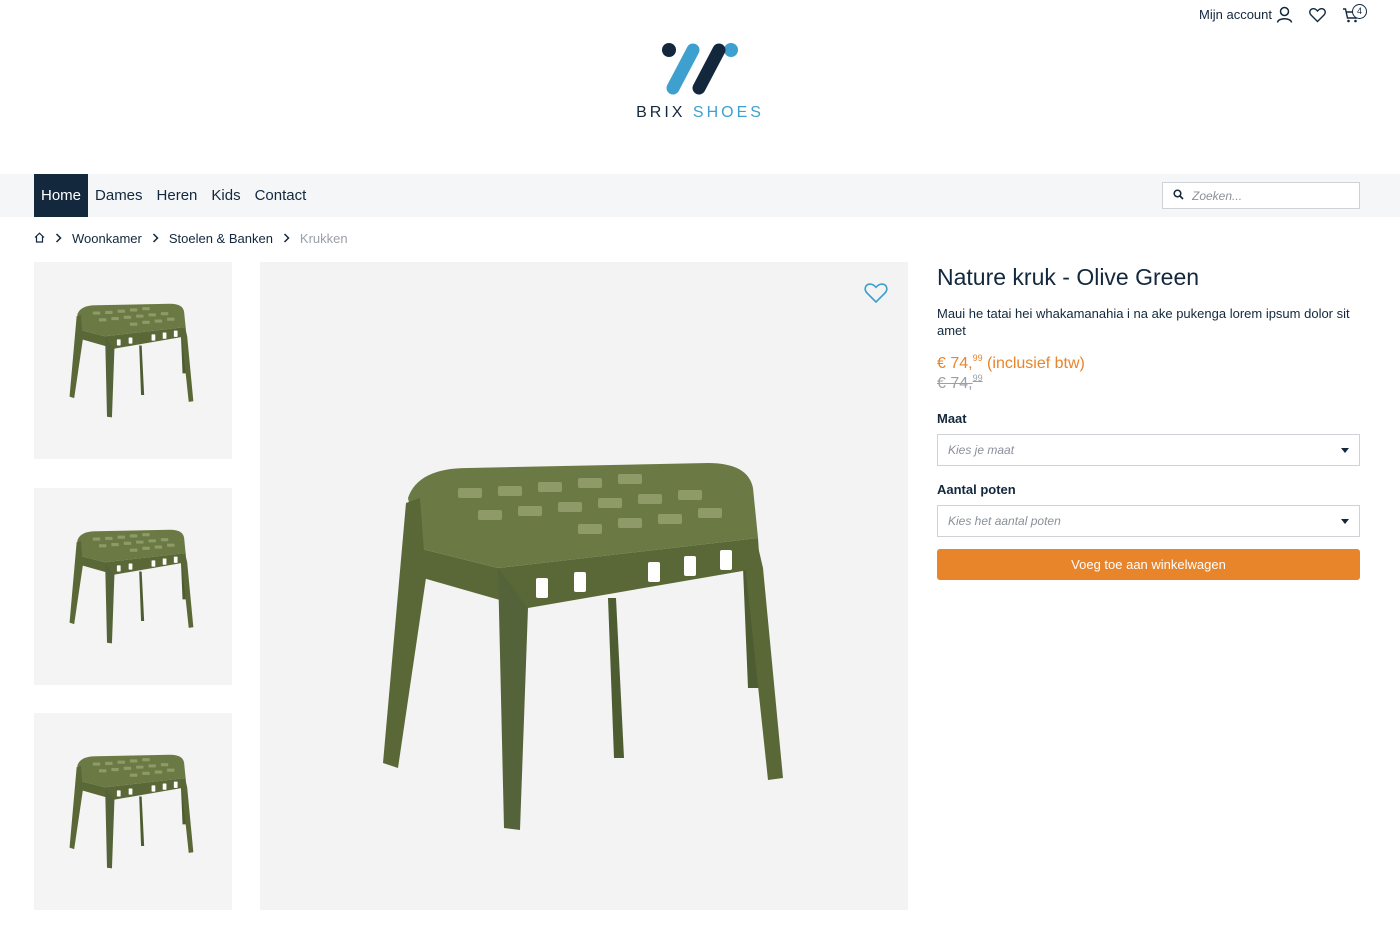 This screenshot has width=1400, height=941. Describe the element at coordinates (955, 363) in the screenshot. I see `price-main: € 74,` at that location.